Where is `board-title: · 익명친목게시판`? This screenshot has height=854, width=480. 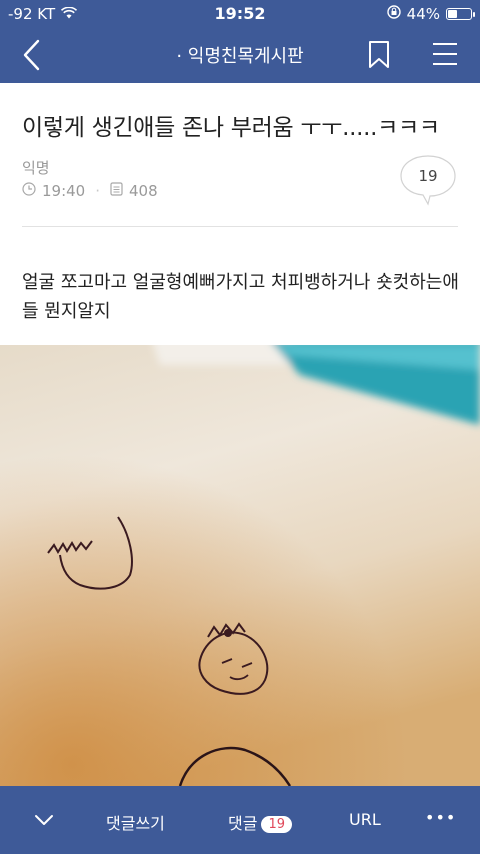 board-title: · 익명친목게시판 is located at coordinates (240, 56).